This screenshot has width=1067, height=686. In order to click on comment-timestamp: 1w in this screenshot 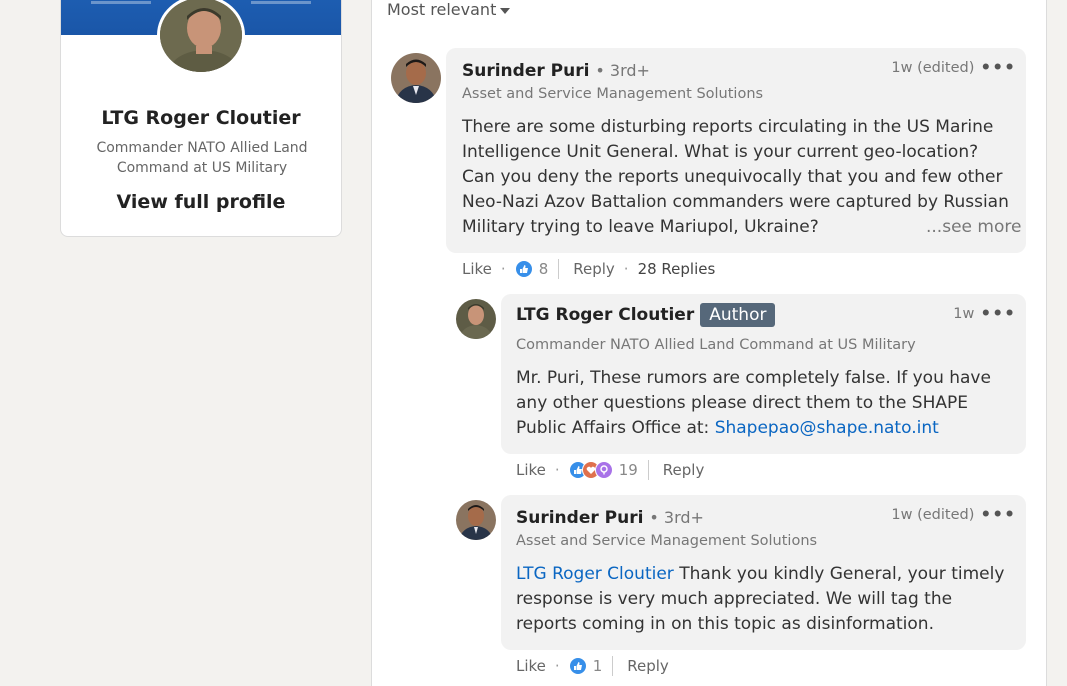, I will do `click(964, 314)`.